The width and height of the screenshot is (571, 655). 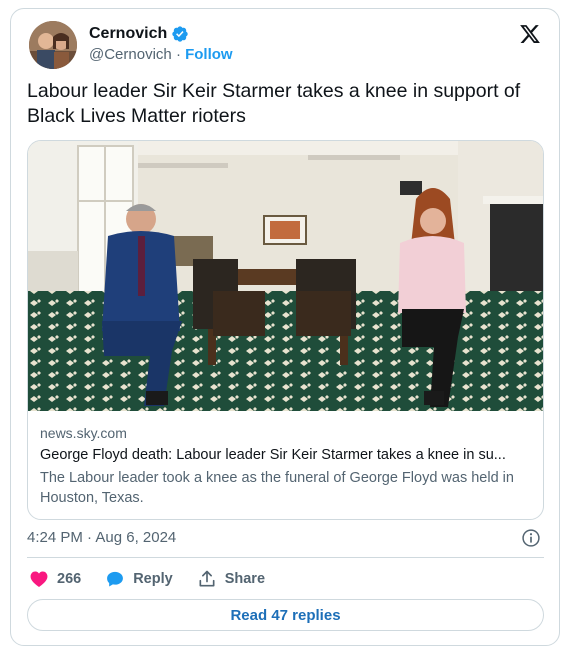 I want to click on author-avatar, so click(x=53, y=45).